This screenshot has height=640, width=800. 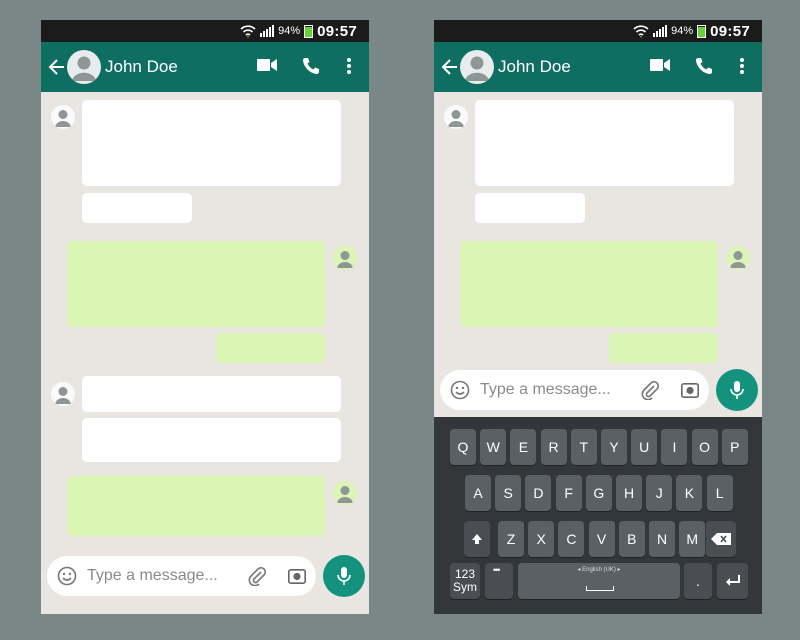 I want to click on key-f: F, so click(x=568, y=493).